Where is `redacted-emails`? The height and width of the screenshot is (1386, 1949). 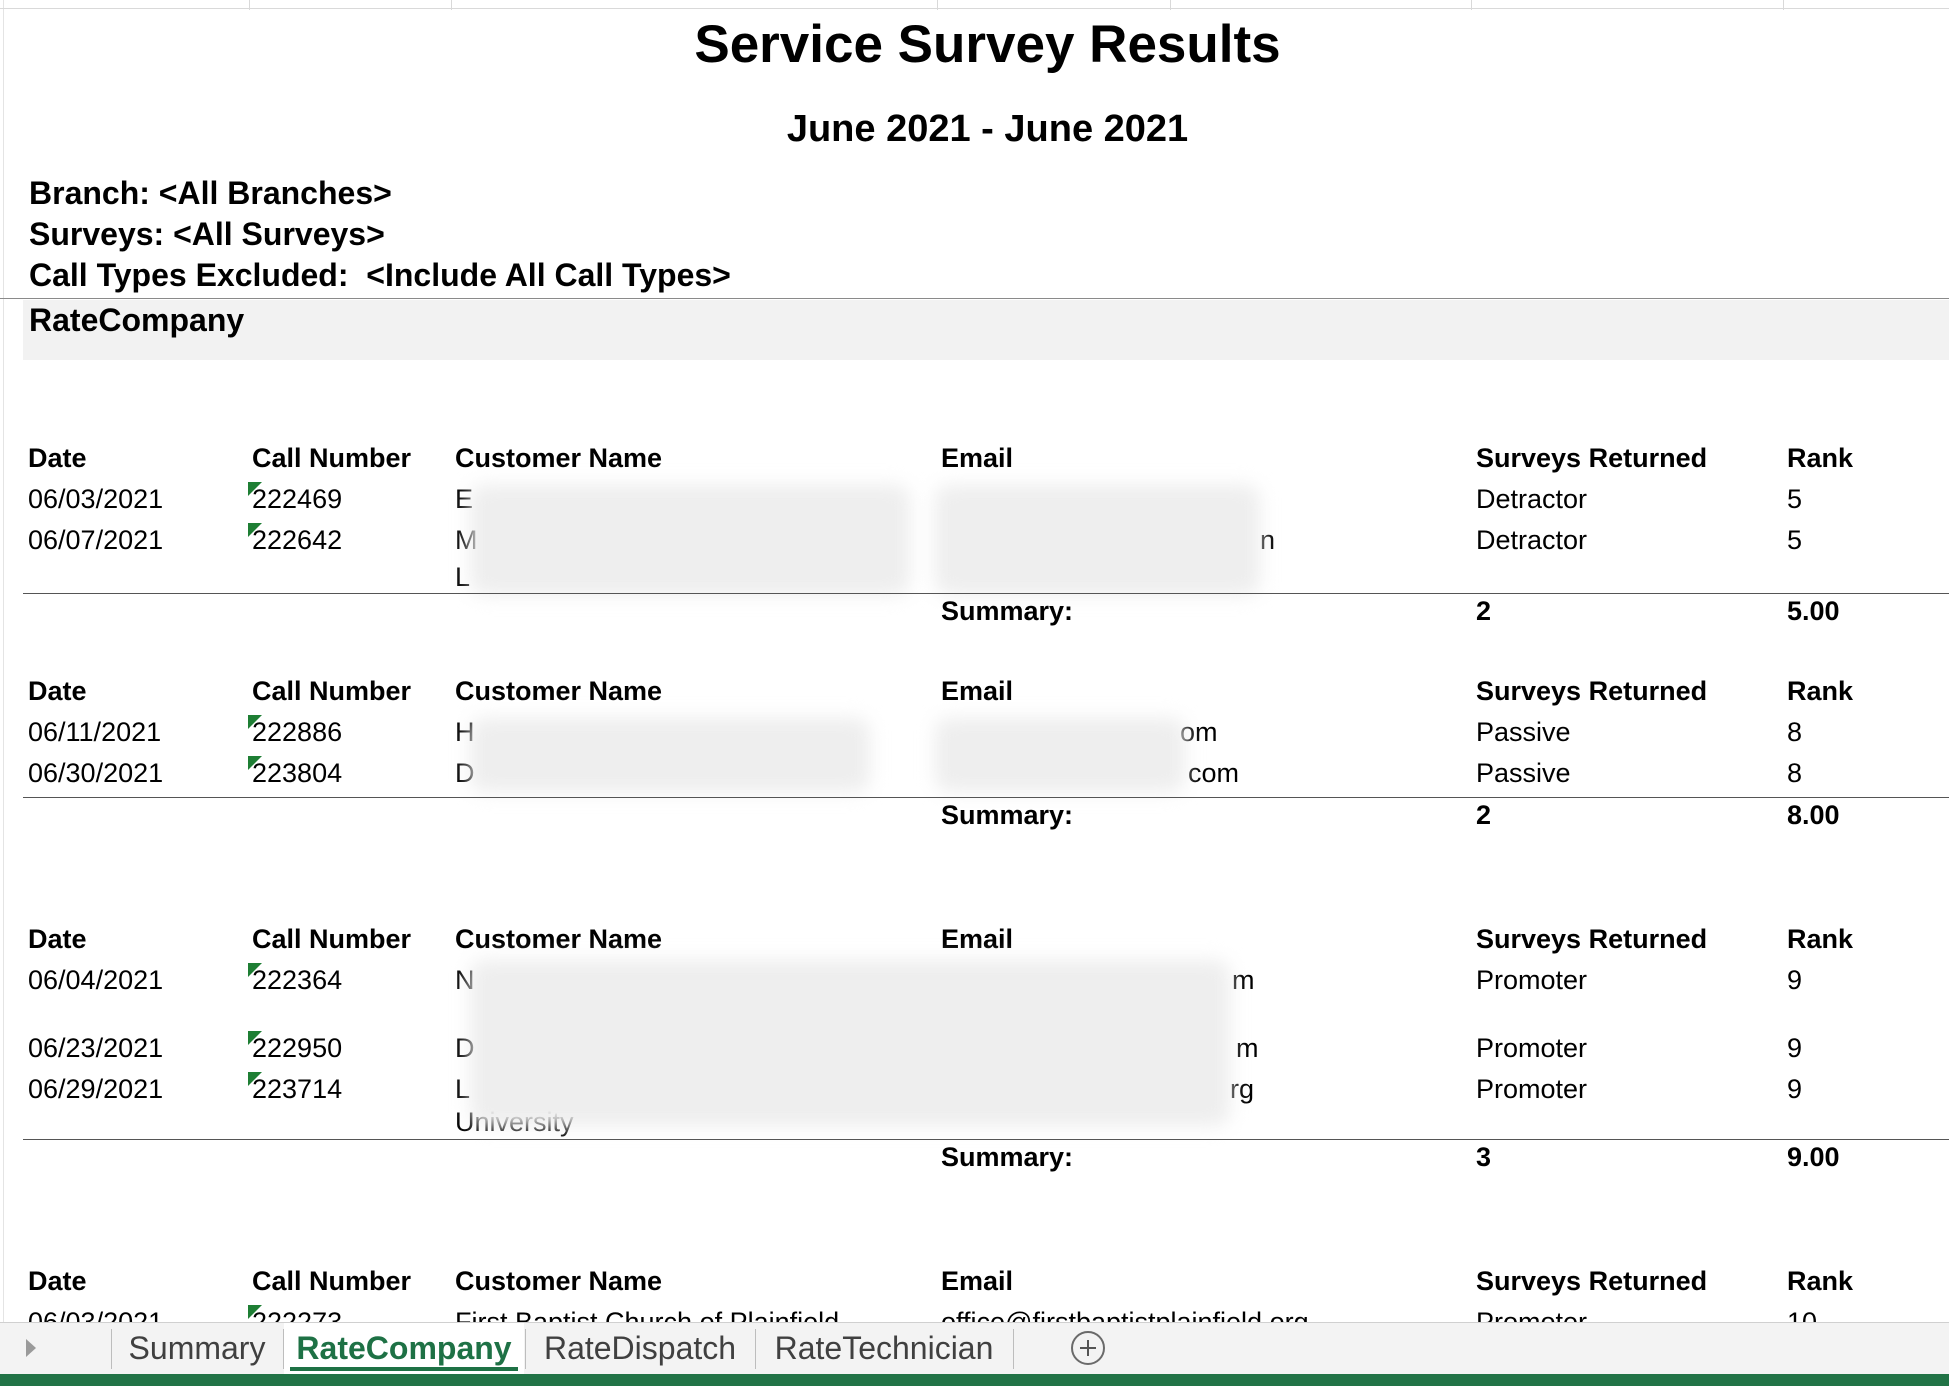 redacted-emails is located at coordinates (1060, 755).